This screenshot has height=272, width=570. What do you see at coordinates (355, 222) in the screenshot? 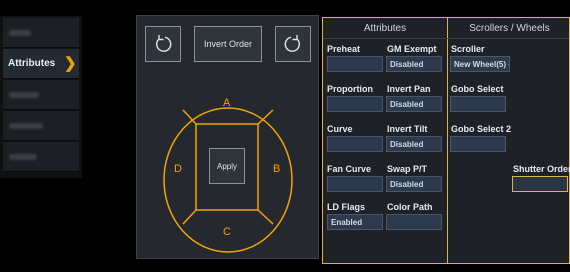
I see `ld-flags-field: Enabled` at bounding box center [355, 222].